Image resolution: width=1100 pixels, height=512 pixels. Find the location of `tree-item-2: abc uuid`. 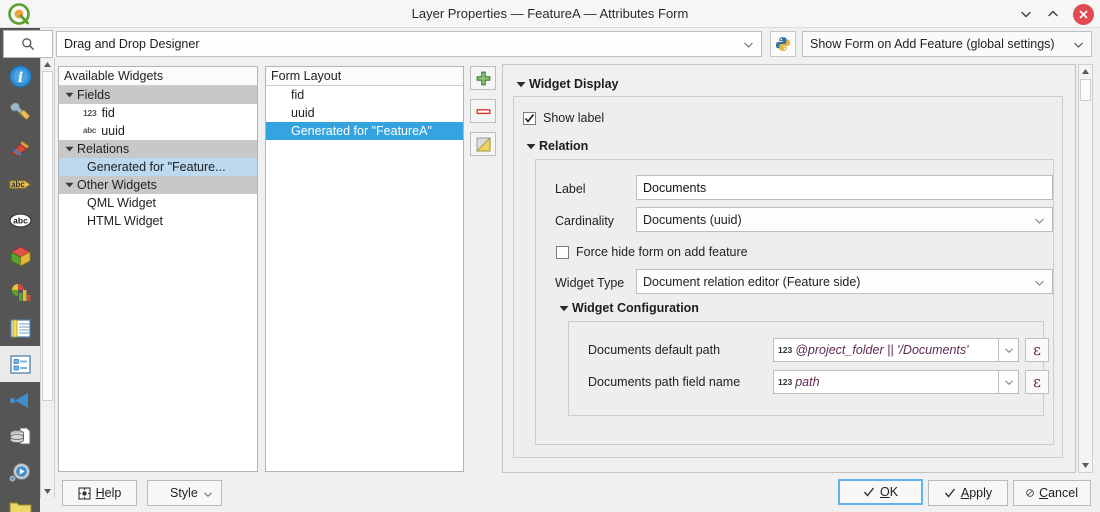

tree-item-2: abc uuid is located at coordinates (158, 131).